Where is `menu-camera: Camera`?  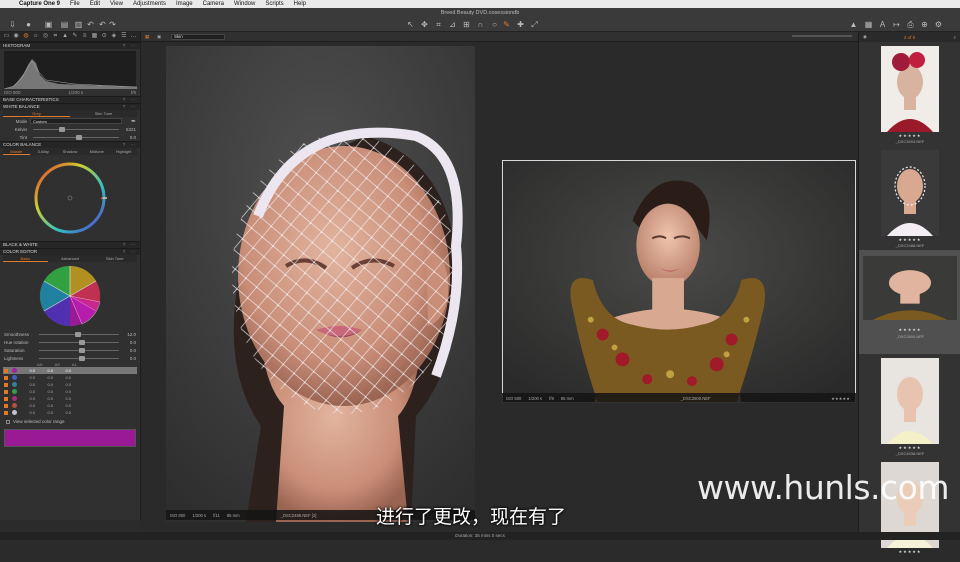
menu-camera: Camera is located at coordinates (213, 4).